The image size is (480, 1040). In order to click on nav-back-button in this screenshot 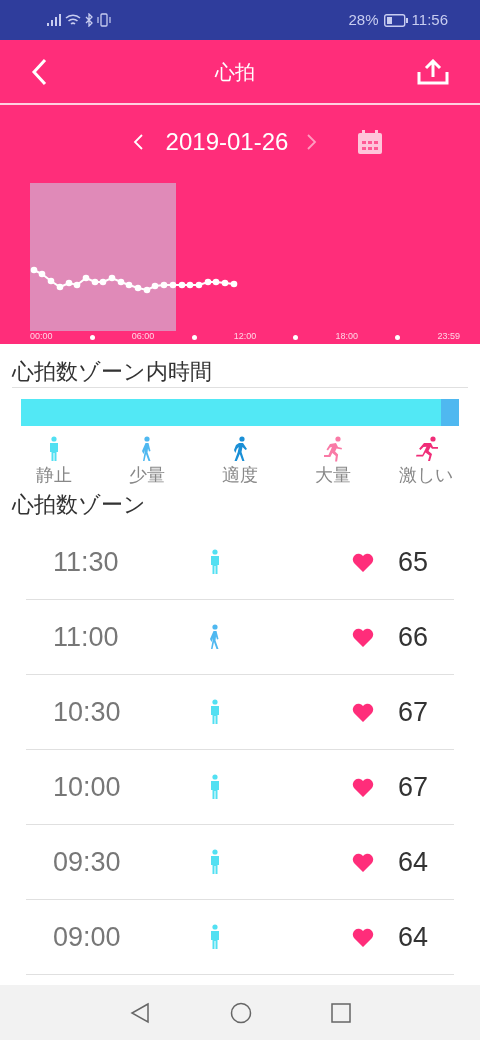, I will do `click(140, 1012)`.